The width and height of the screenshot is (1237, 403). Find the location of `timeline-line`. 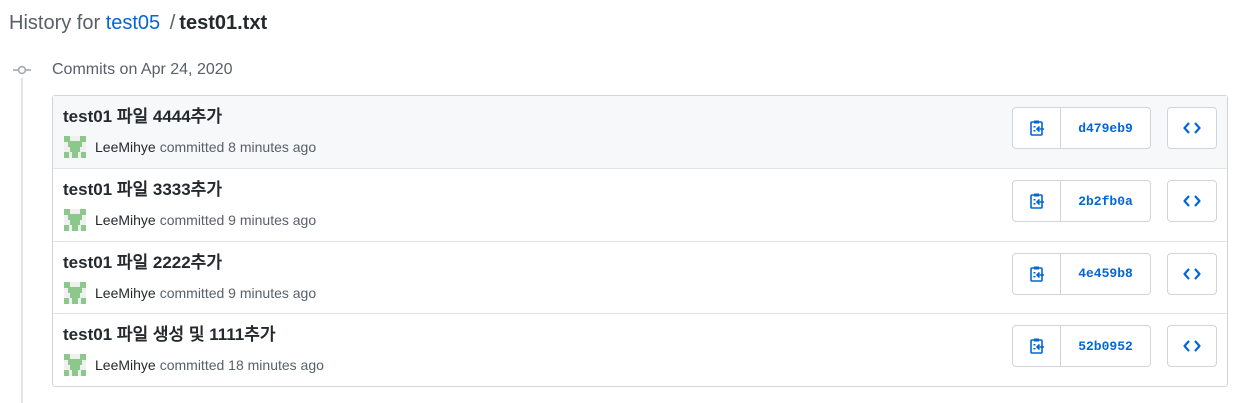

timeline-line is located at coordinates (22, 232).